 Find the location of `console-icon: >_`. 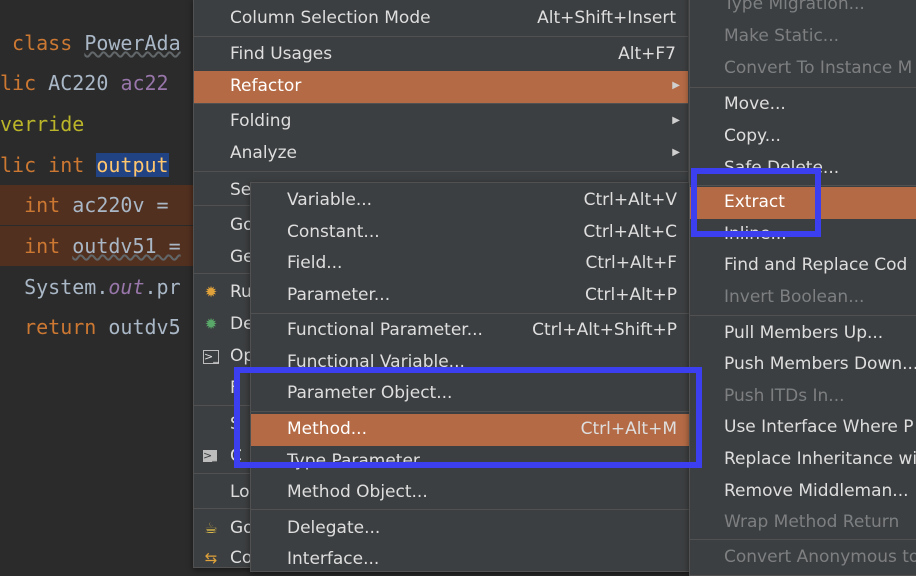

console-icon: >_ is located at coordinates (210, 455).